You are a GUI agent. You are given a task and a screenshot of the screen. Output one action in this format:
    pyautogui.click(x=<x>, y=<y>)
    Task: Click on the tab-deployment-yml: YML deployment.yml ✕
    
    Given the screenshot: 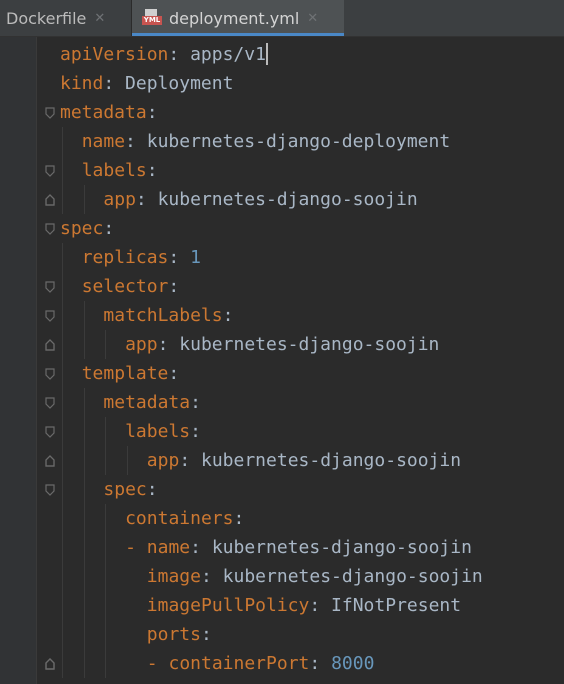 What is the action you would take?
    pyautogui.click(x=238, y=18)
    